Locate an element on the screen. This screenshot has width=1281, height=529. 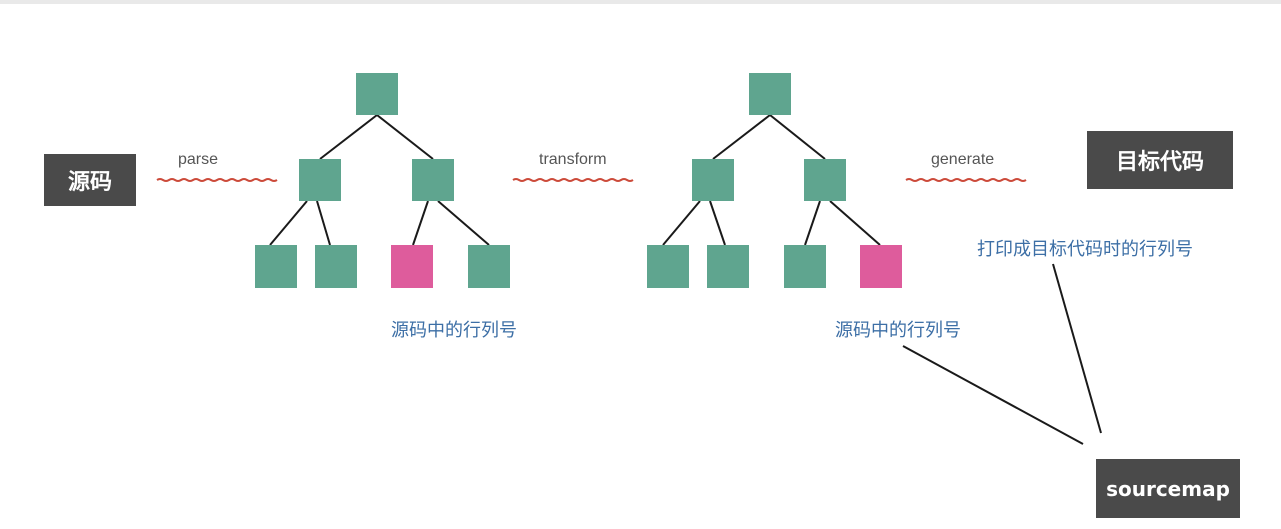
source-code-box: 源码 is located at coordinates (90, 180).